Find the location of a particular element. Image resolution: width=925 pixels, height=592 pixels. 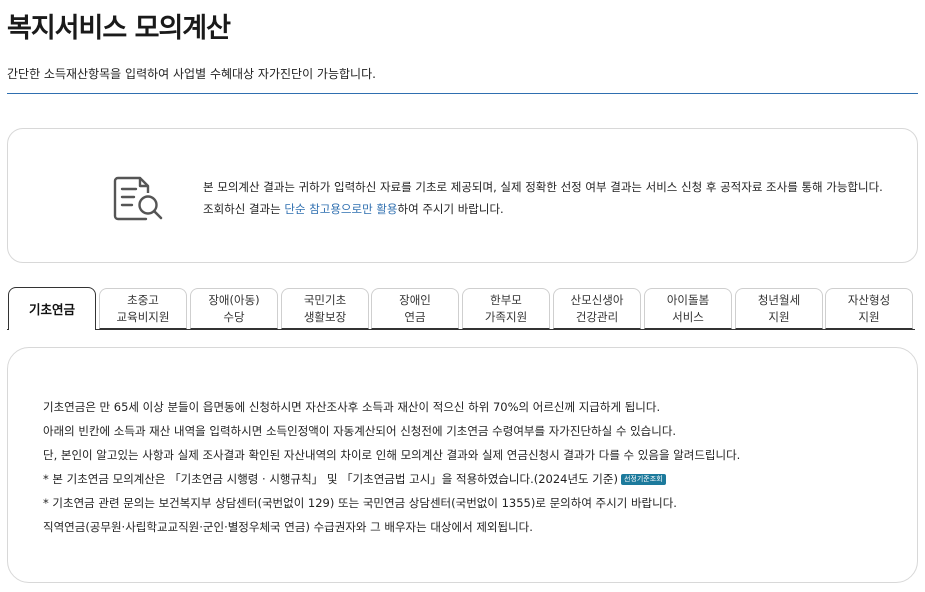

tab-youth-rent: 청년월세 지원 is located at coordinates (779, 308).